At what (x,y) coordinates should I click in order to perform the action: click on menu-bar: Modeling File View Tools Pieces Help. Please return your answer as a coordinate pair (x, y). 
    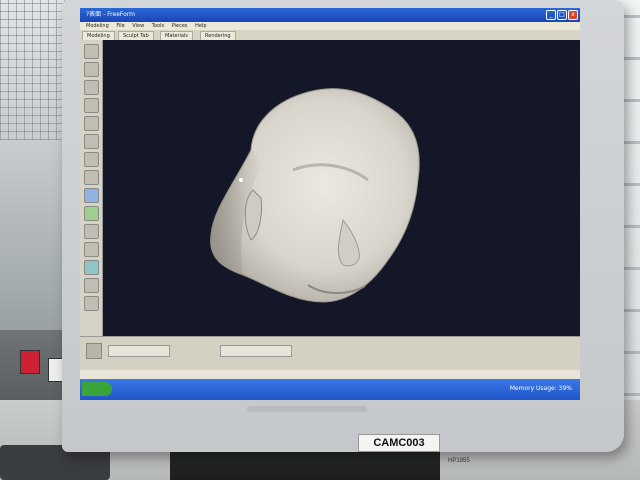
    Looking at the image, I should click on (330, 26).